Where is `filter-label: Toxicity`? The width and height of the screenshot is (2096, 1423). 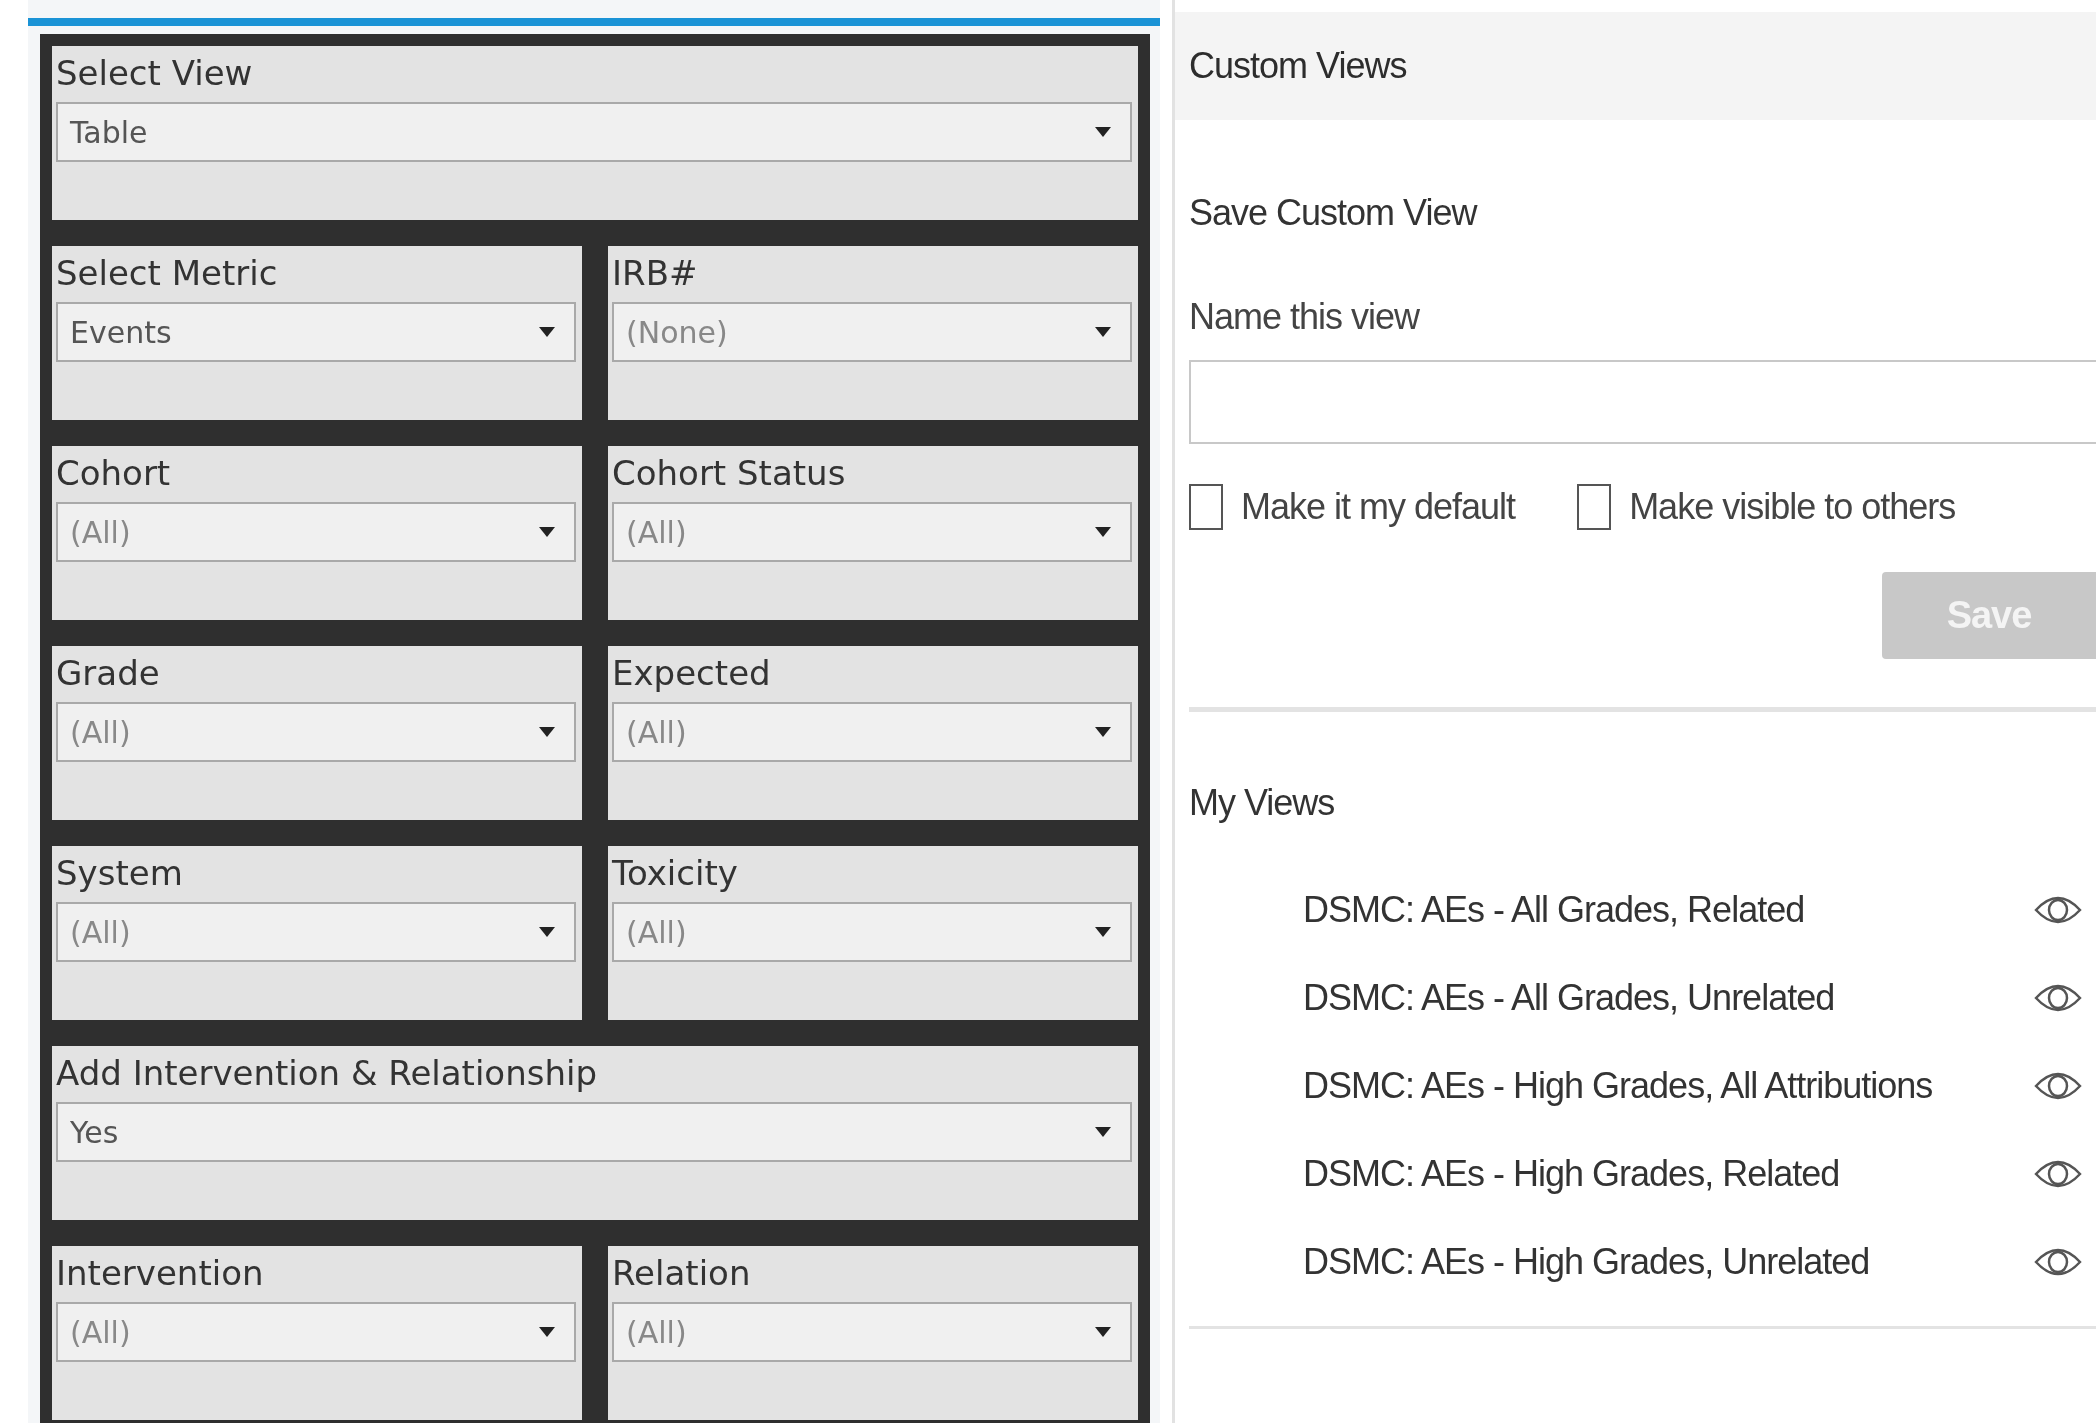 filter-label: Toxicity is located at coordinates (675, 873).